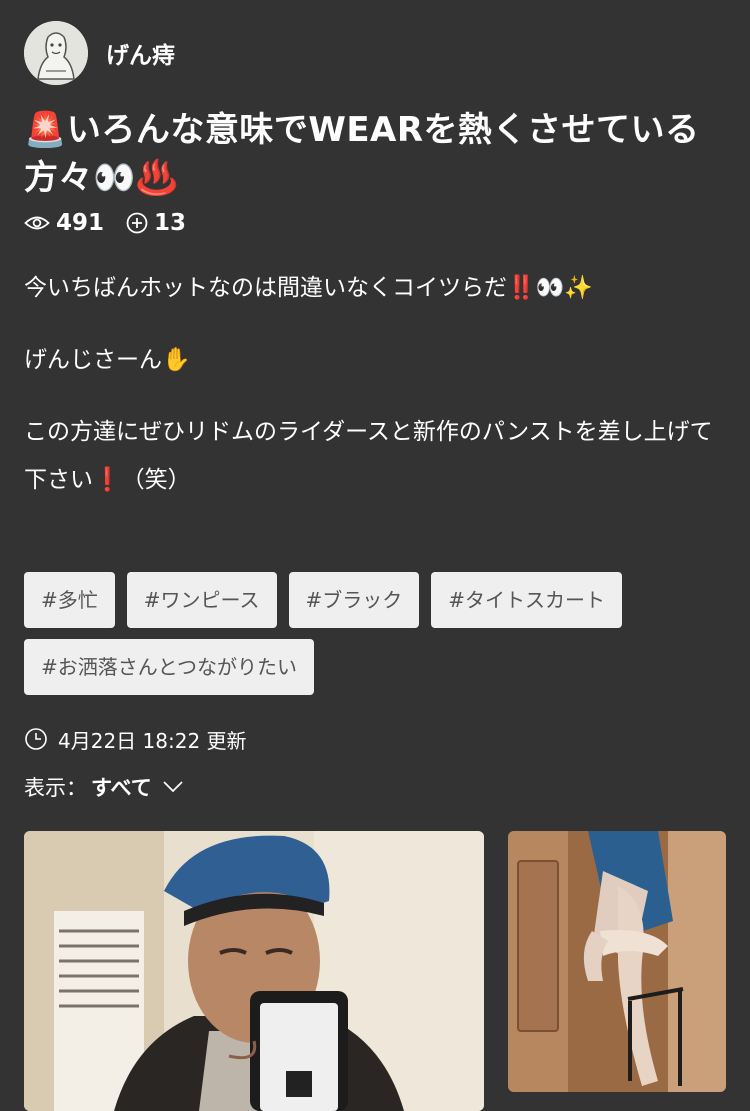 The width and height of the screenshot is (750, 1111). Describe the element at coordinates (527, 600) in the screenshot. I see `tag-chip: #タイトスカート` at that location.